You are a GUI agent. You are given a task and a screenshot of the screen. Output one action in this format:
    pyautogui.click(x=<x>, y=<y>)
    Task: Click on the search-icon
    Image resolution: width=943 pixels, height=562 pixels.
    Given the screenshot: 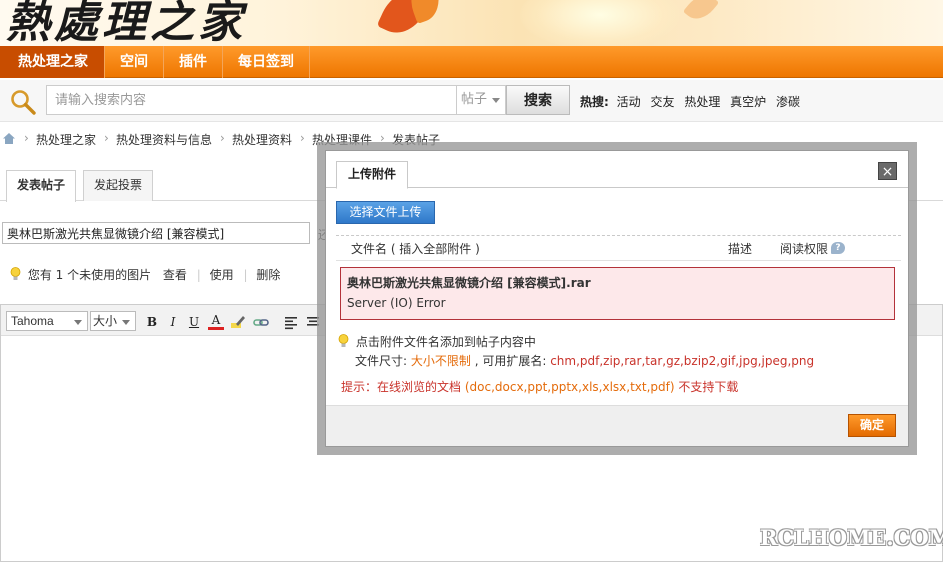 What is the action you would take?
    pyautogui.click(x=23, y=102)
    